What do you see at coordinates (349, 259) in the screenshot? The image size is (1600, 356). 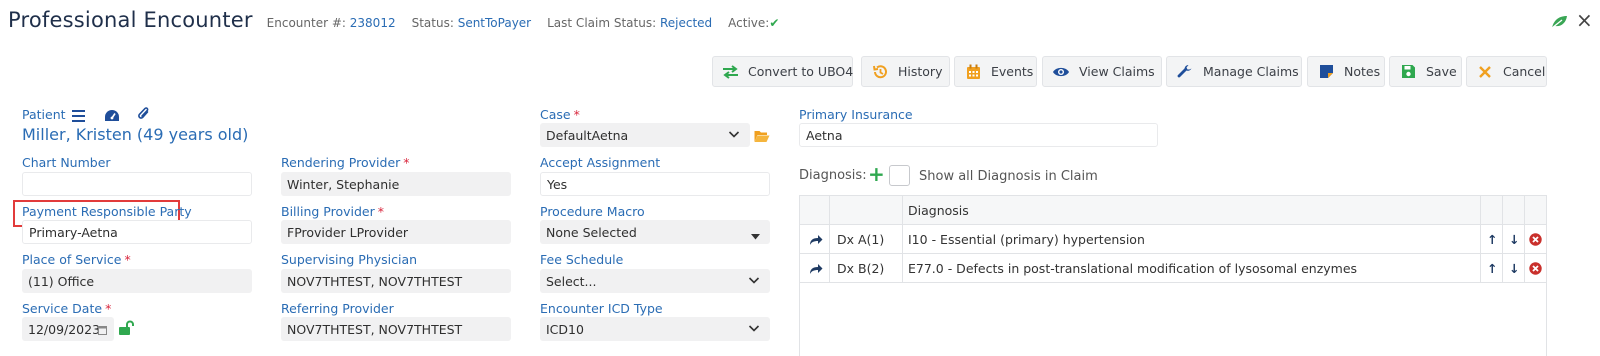 I see `supervising-physician-label: Supervising Physician` at bounding box center [349, 259].